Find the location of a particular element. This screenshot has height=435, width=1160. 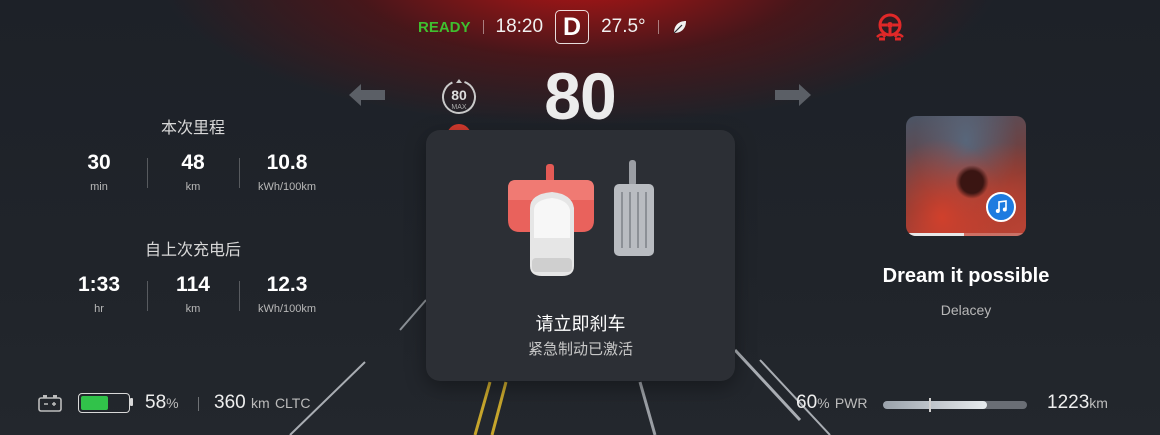

battery-status-icon is located at coordinates (50, 403).